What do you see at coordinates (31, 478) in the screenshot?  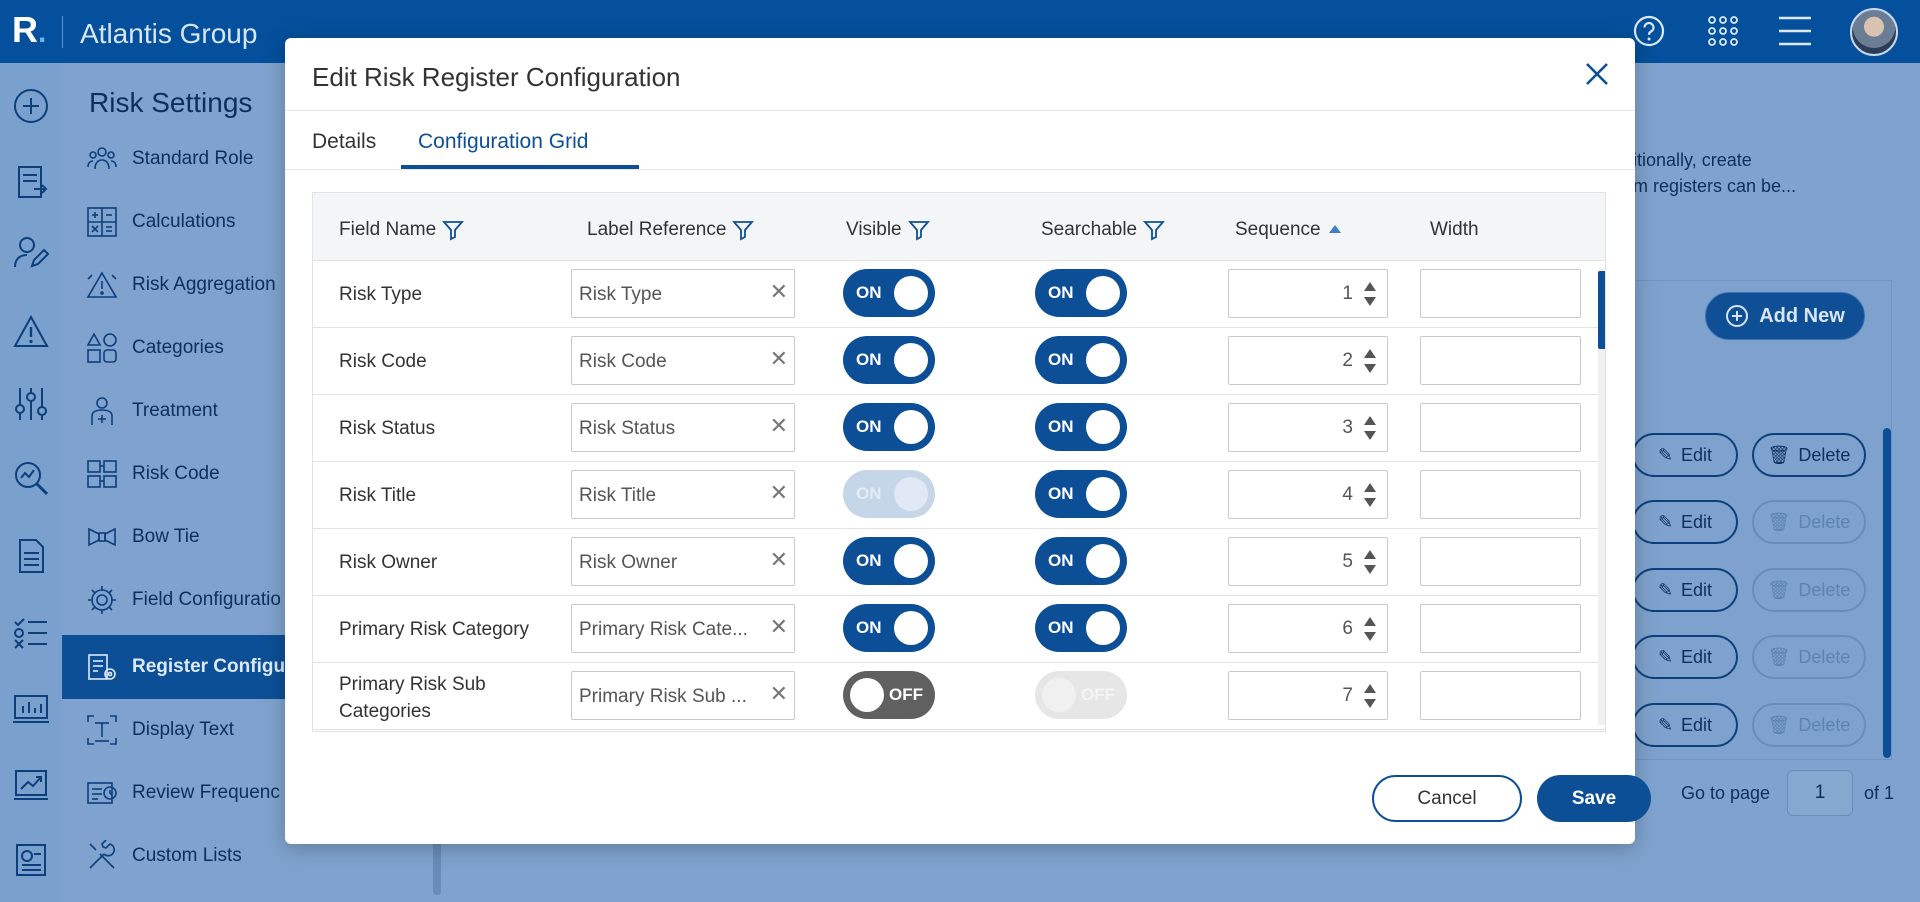 I see `search-chart-icon` at bounding box center [31, 478].